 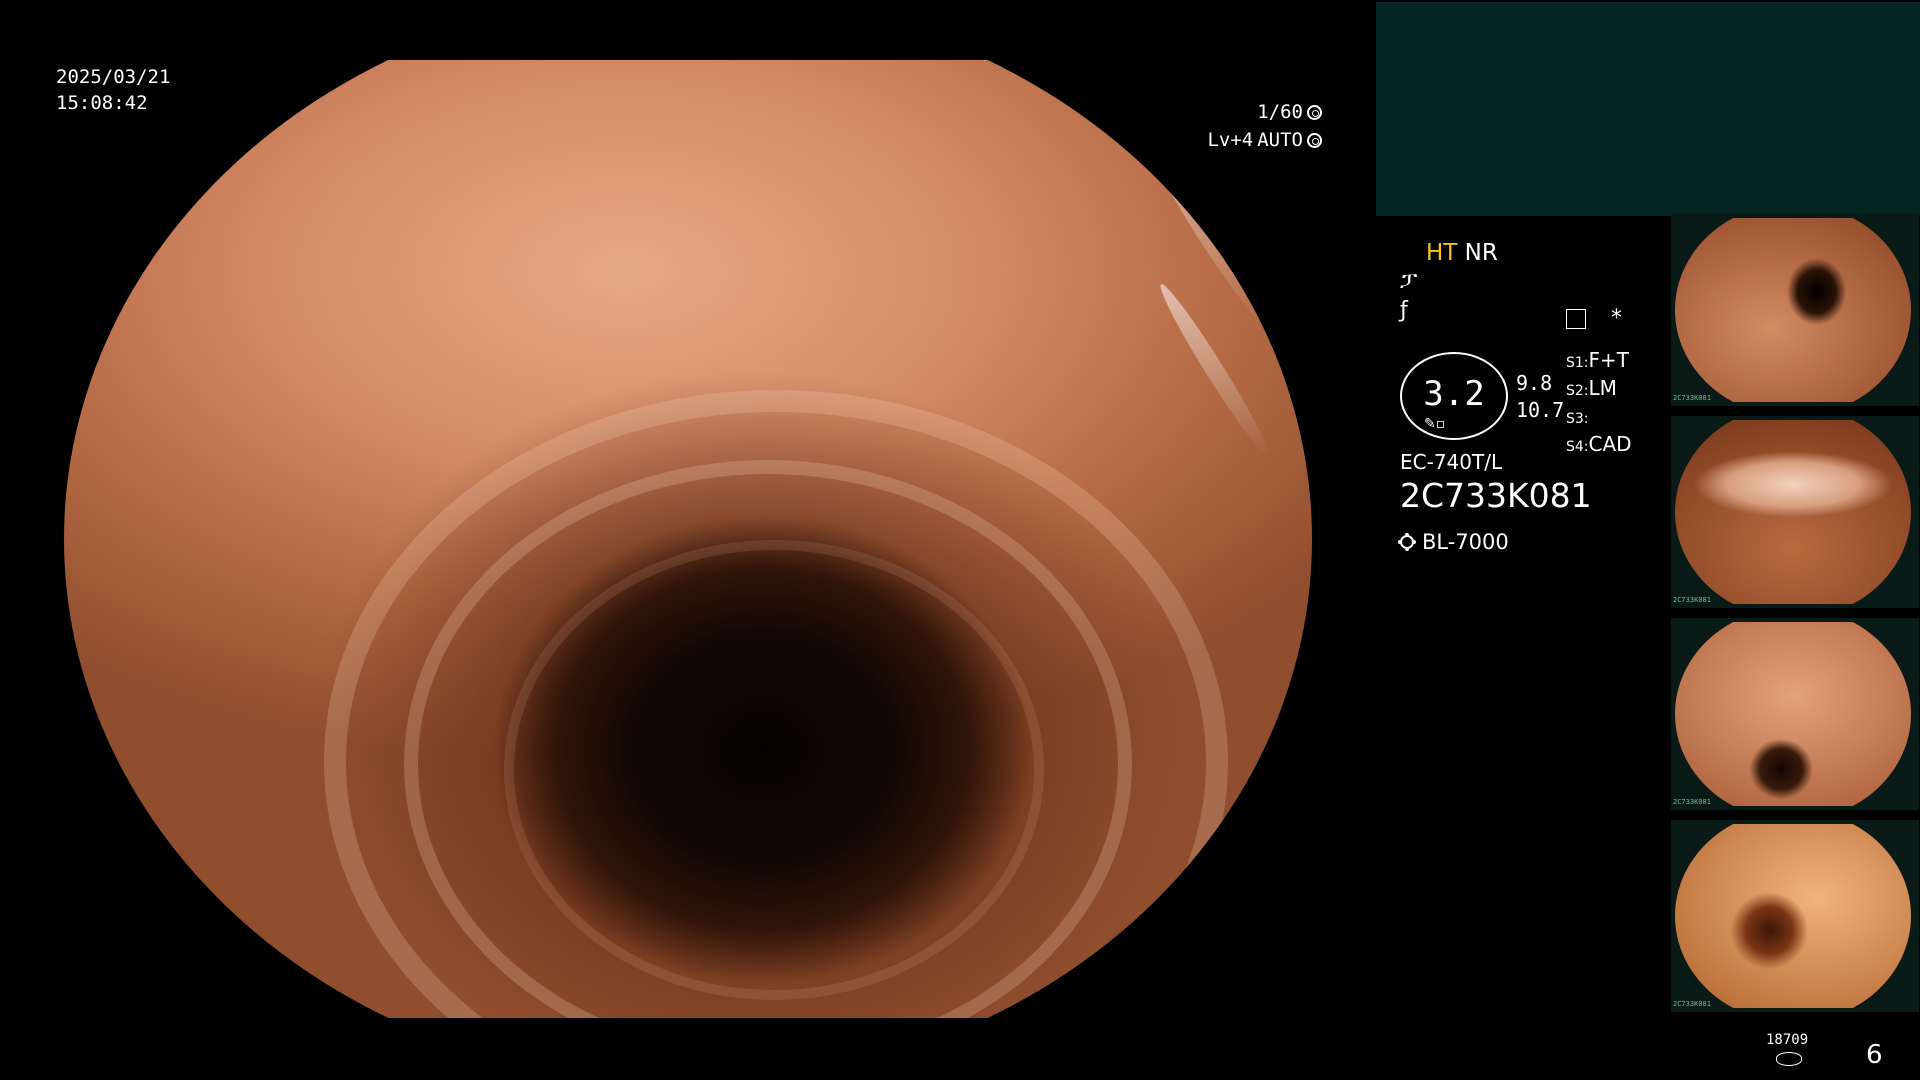 I want to click on scope-model: EC-740T/L, so click(x=1451, y=462).